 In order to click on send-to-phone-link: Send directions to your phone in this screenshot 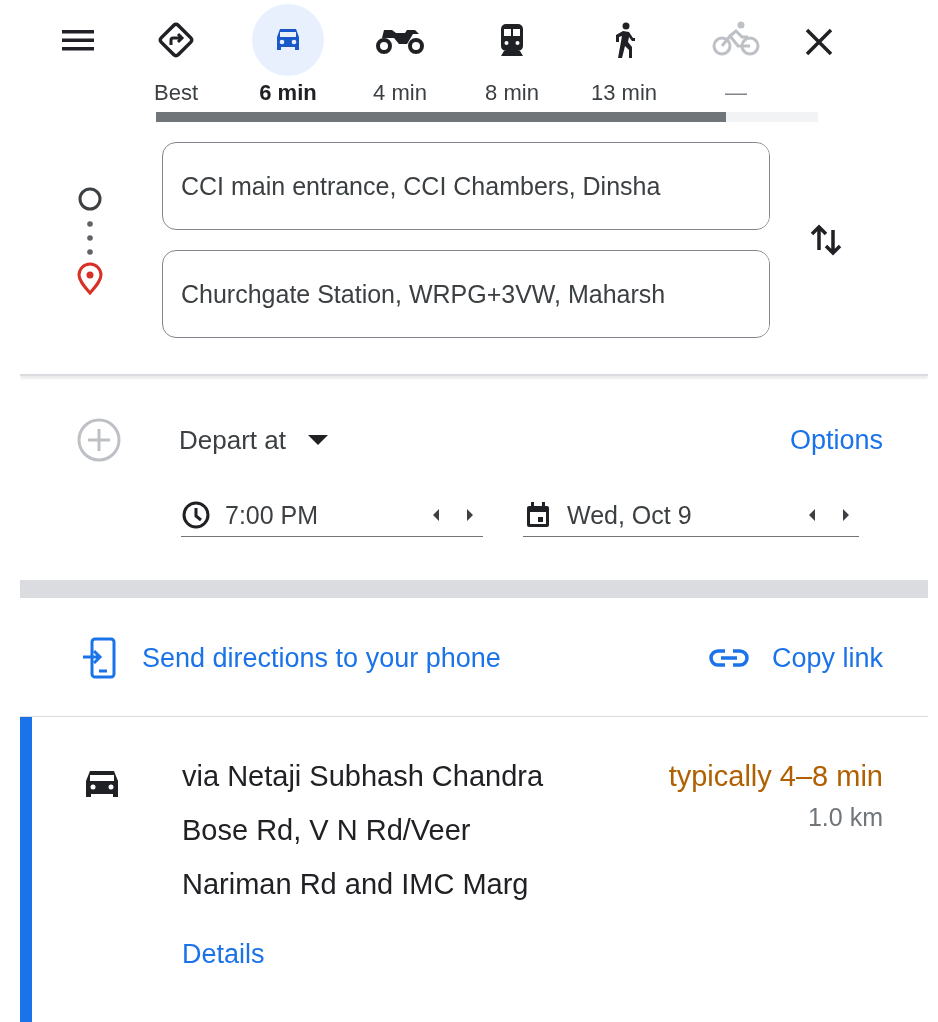, I will do `click(290, 658)`.